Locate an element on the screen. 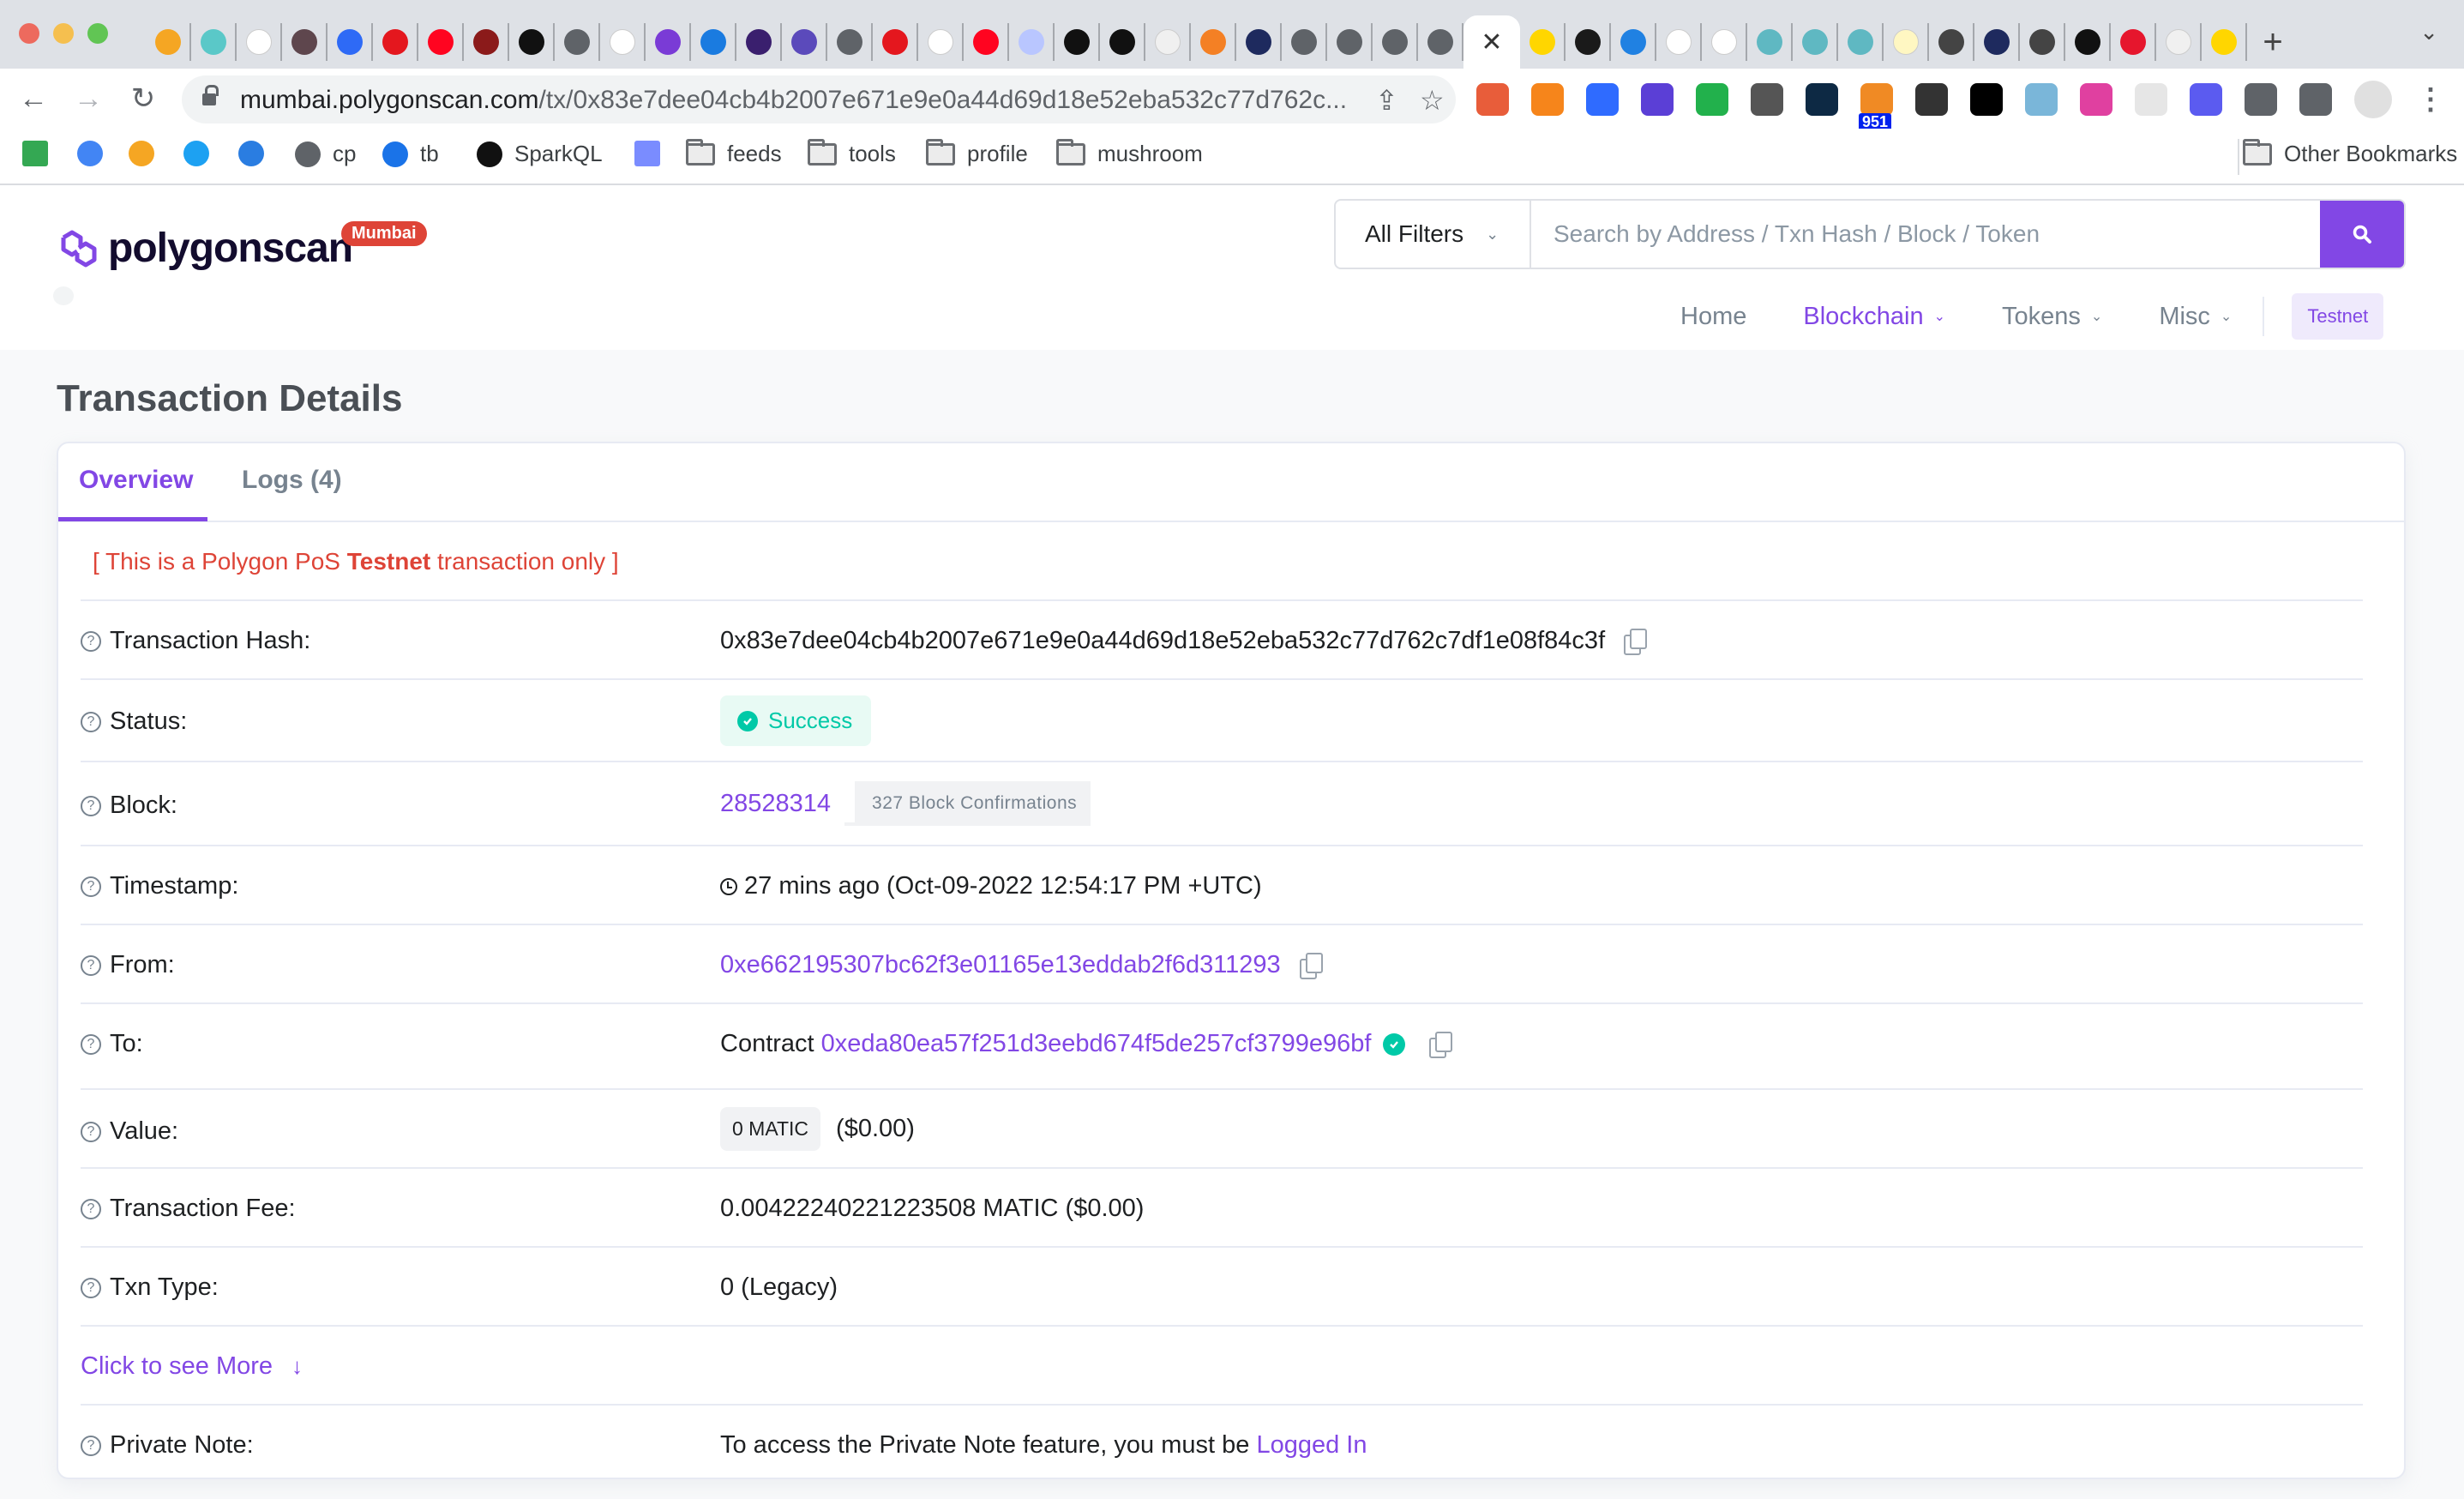 This screenshot has width=2464, height=1499. window-close-button is located at coordinates (29, 33).